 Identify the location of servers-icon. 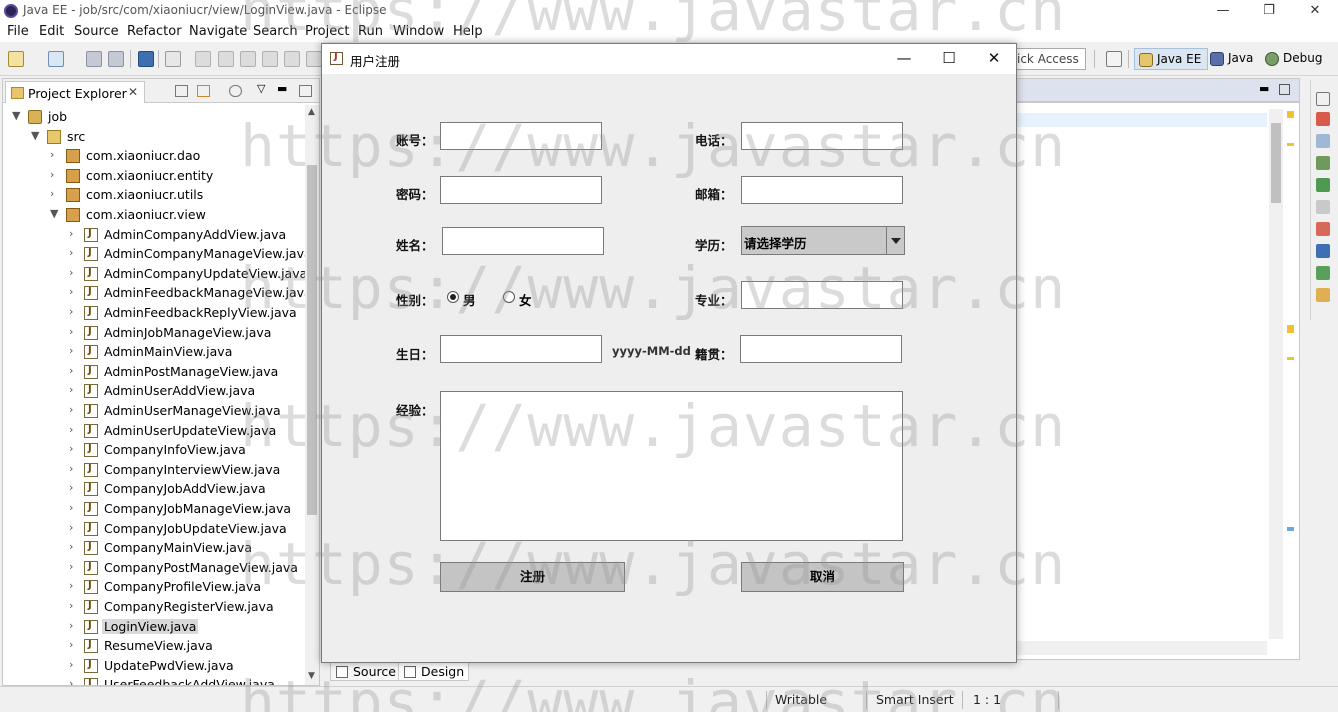
(1323, 163).